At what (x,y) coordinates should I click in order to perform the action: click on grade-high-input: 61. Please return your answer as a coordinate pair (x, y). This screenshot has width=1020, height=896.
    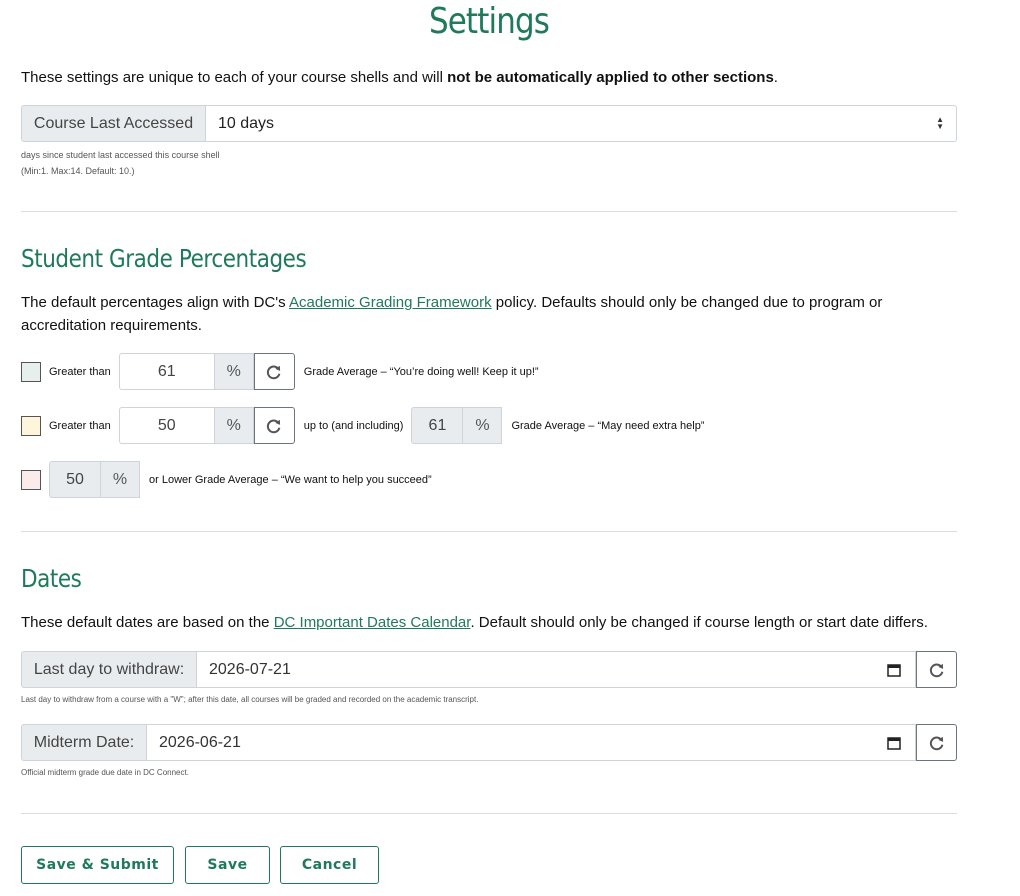
    Looking at the image, I should click on (166, 371).